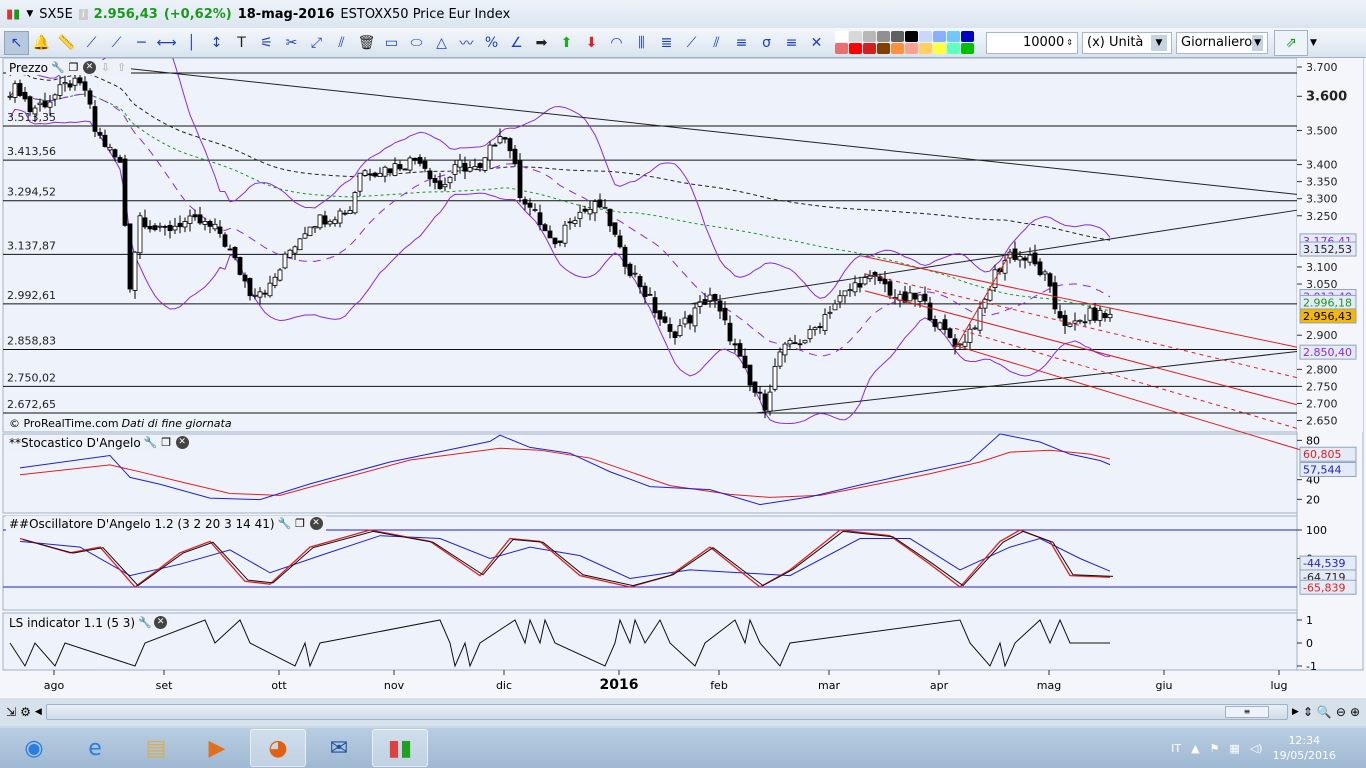 This screenshot has height=768, width=1366. Describe the element at coordinates (141, 43) in the screenshot. I see `horizontal-line-icon: ─` at that location.